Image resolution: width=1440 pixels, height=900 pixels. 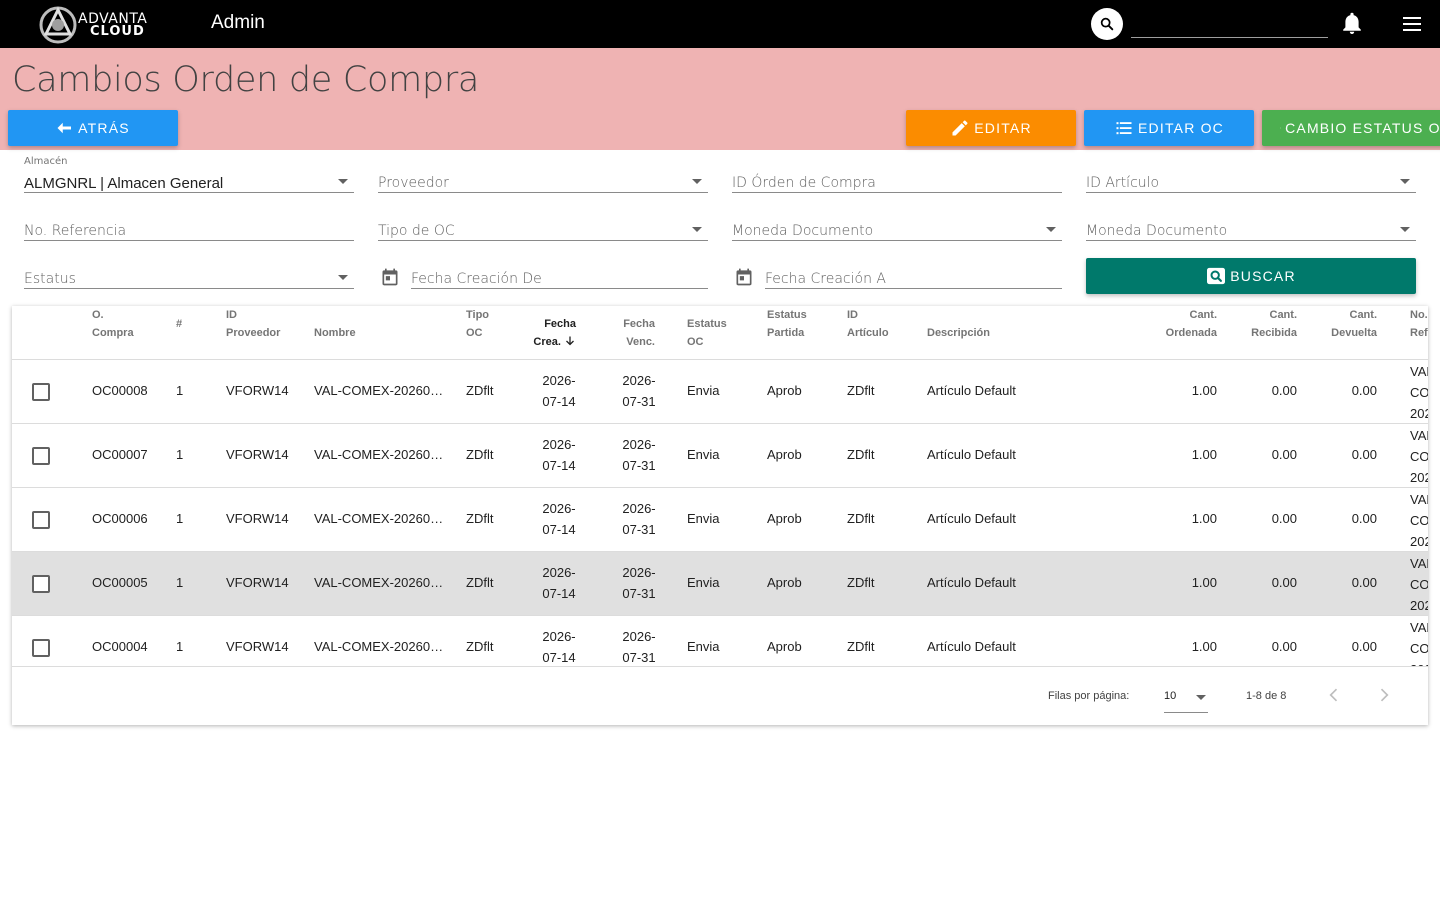 What do you see at coordinates (543, 221) in the screenshot?
I see `tipo-oc-select: Tipo de OC` at bounding box center [543, 221].